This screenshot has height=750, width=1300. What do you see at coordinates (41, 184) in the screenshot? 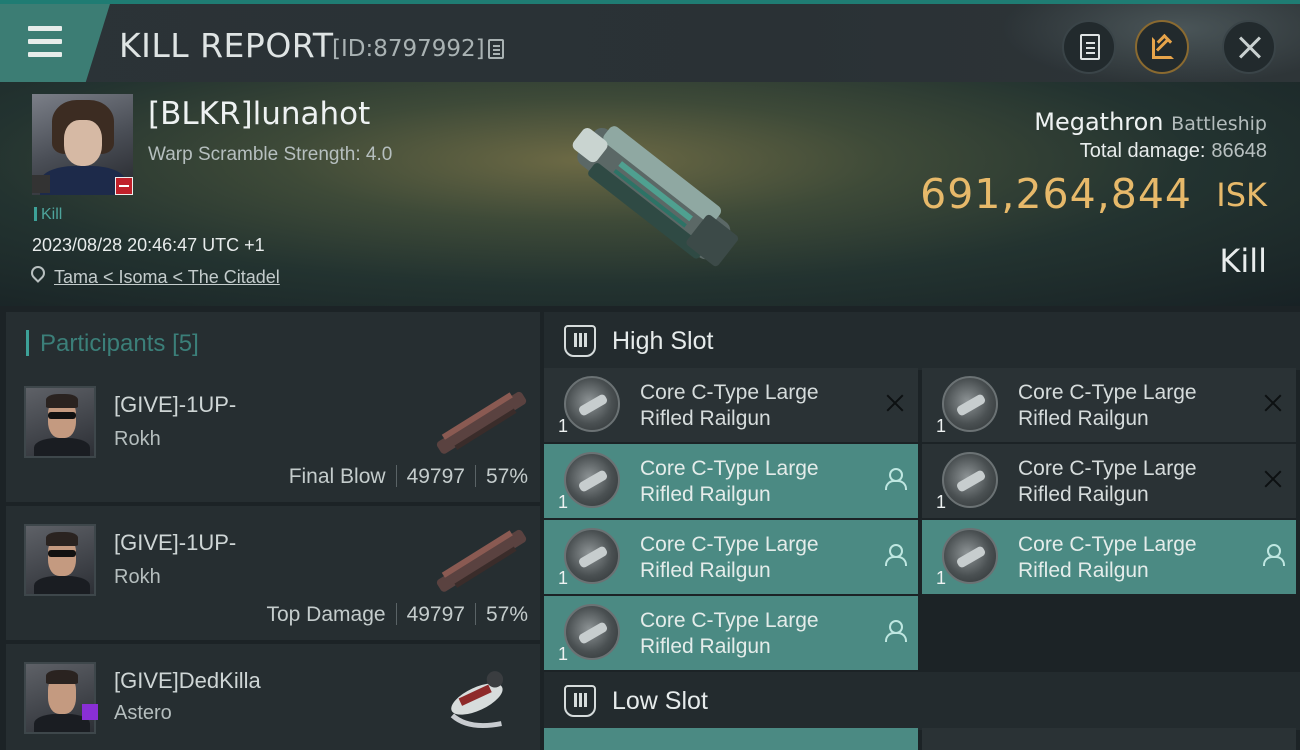
I see `corp-logo-icon` at bounding box center [41, 184].